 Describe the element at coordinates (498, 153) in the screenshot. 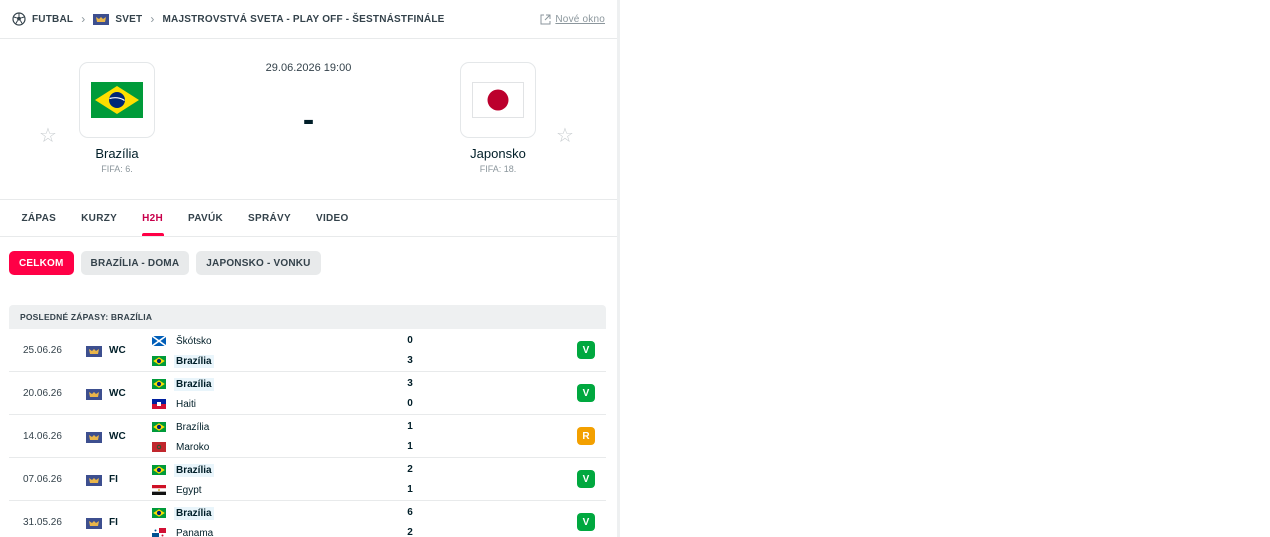

I see `away-team-name: Japonsko` at that location.